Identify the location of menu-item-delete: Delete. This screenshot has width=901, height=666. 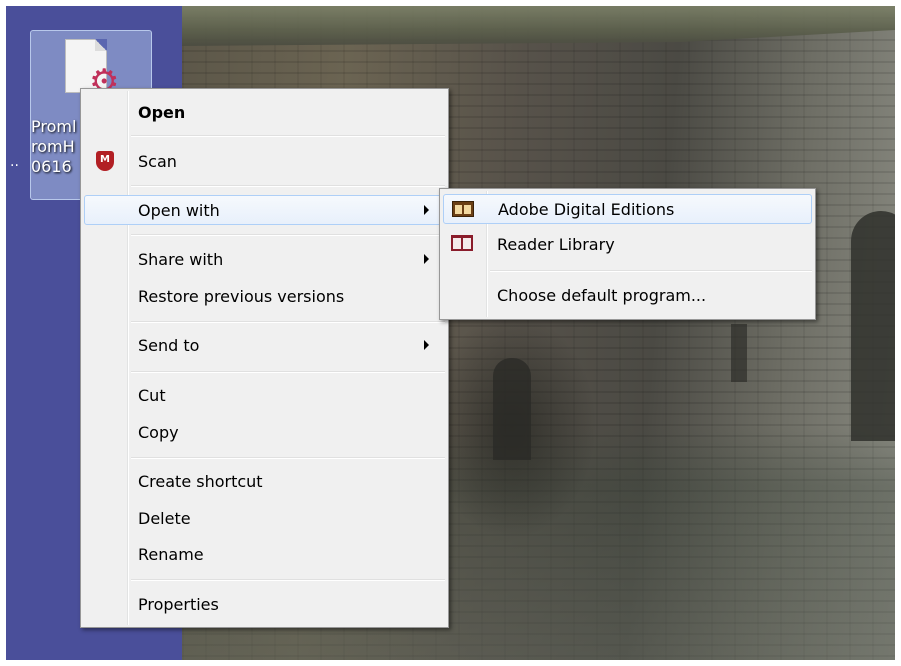
(264, 518).